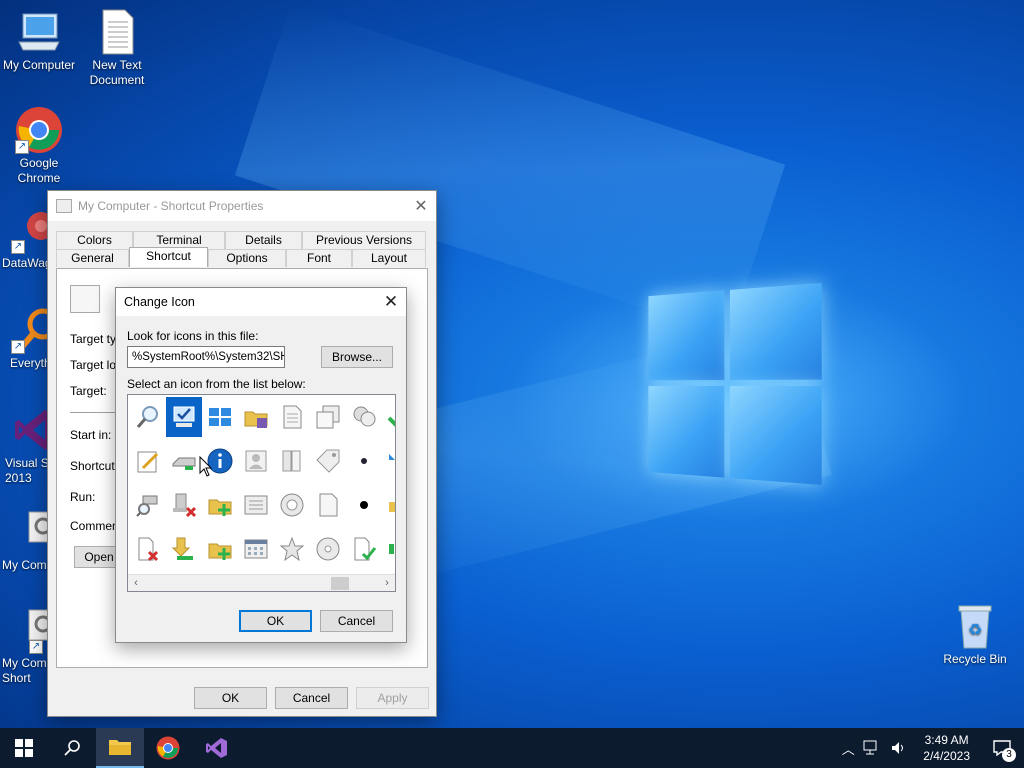  What do you see at coordinates (946, 748) in the screenshot?
I see `clock: 3:49 AM 2/4/2023` at bounding box center [946, 748].